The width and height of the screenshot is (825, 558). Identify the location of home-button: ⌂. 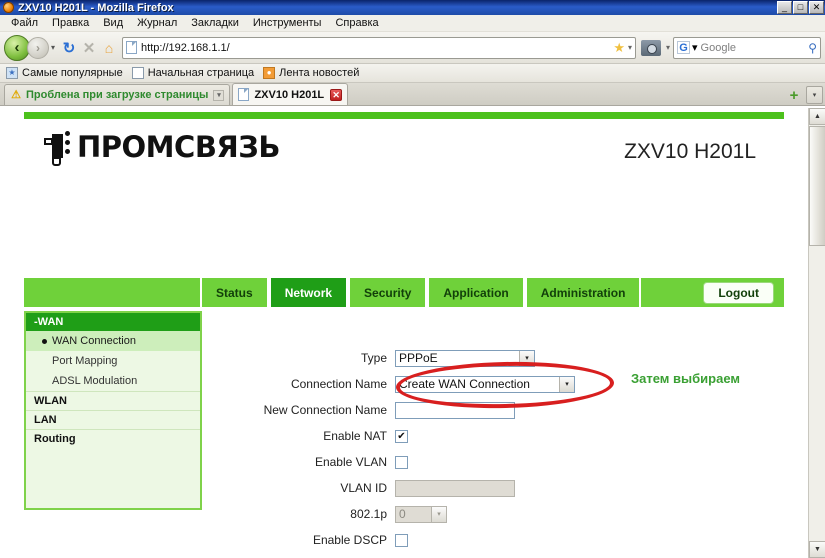
(109, 48).